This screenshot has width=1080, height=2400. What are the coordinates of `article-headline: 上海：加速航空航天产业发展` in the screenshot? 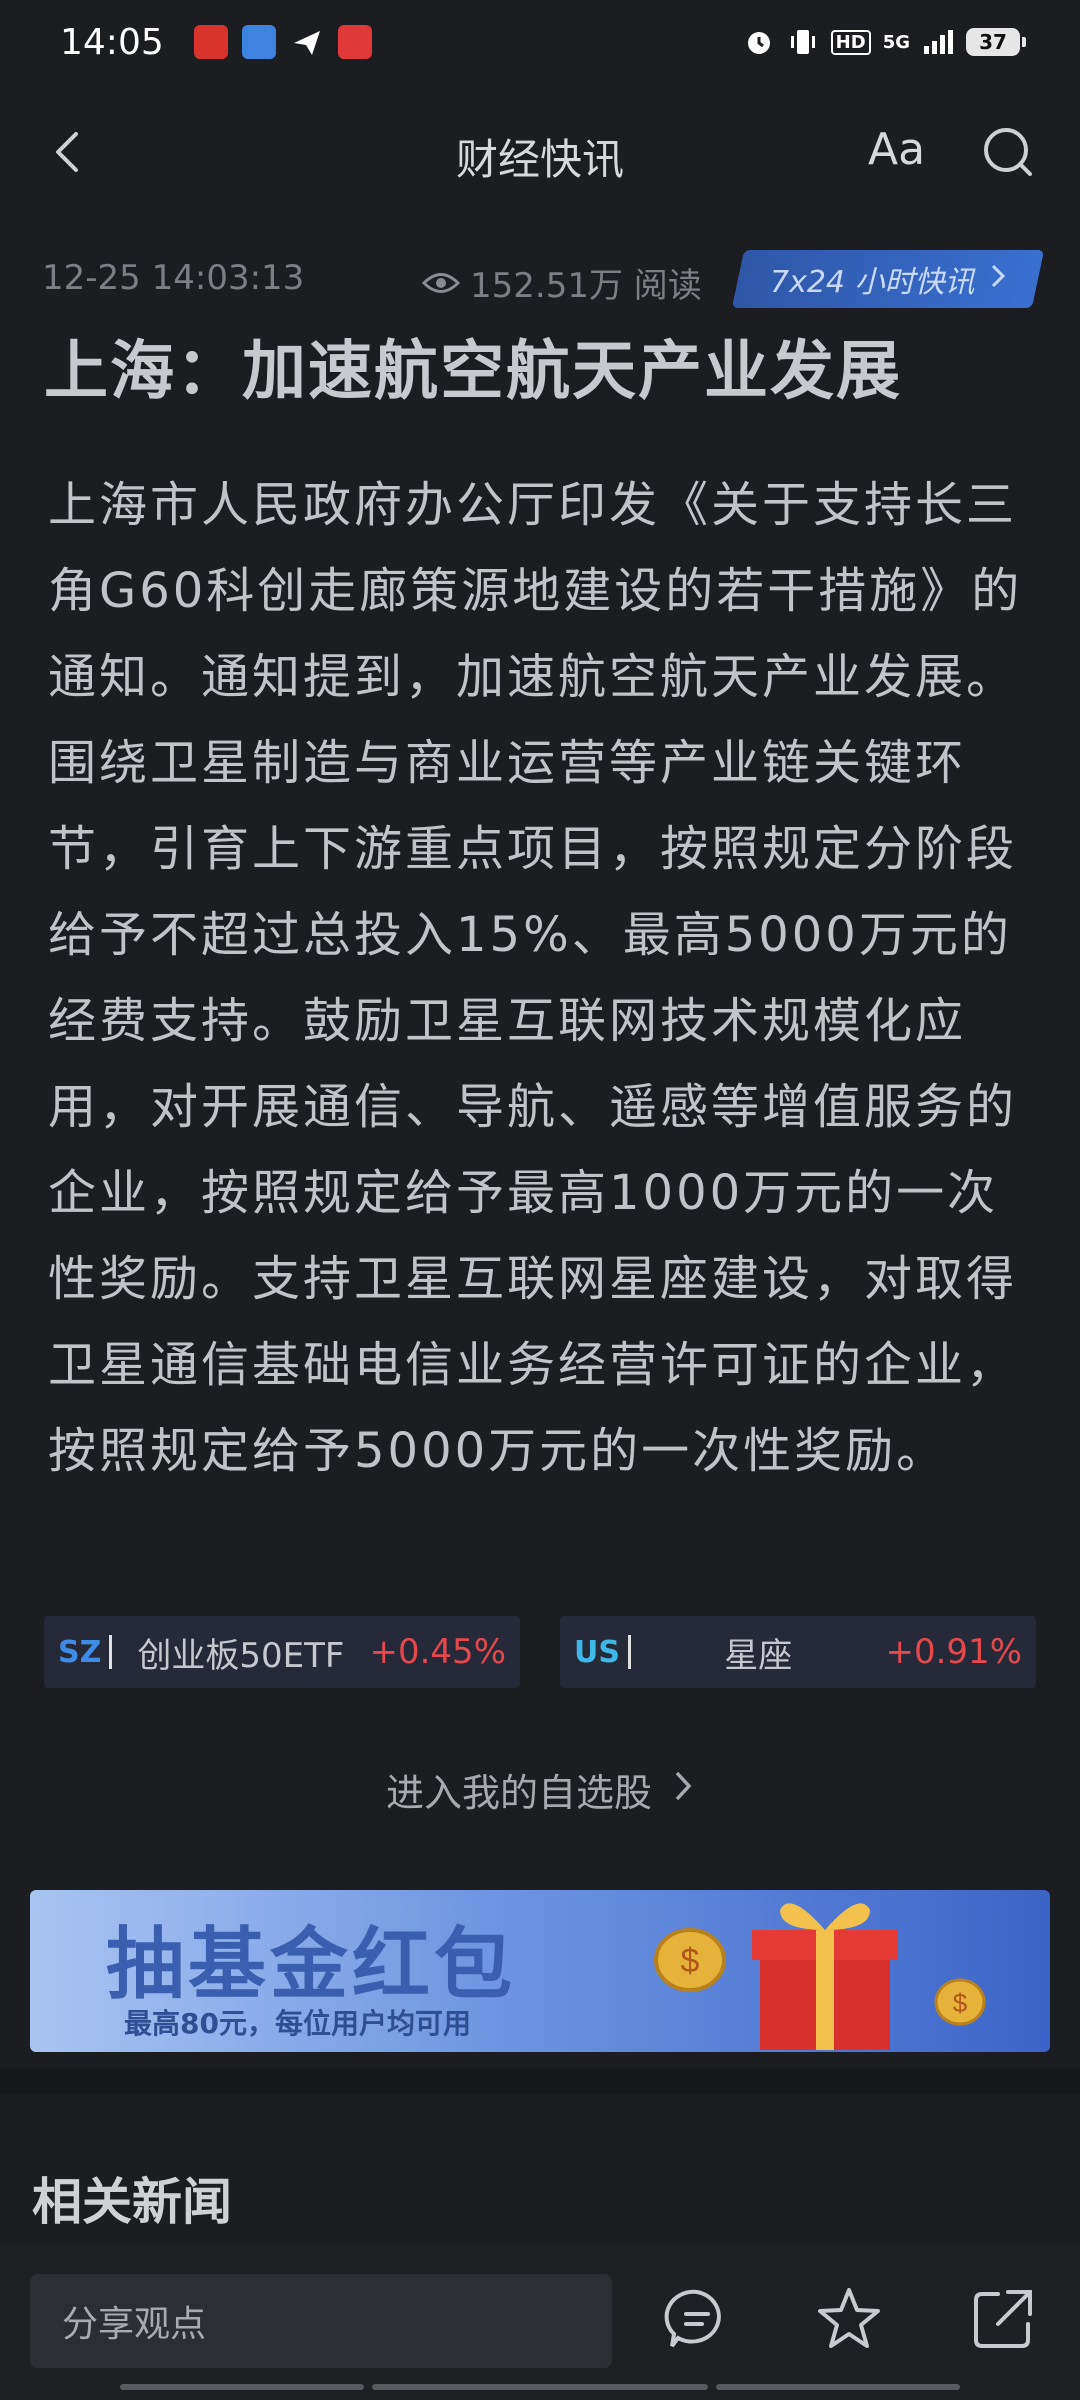 It's located at (473, 372).